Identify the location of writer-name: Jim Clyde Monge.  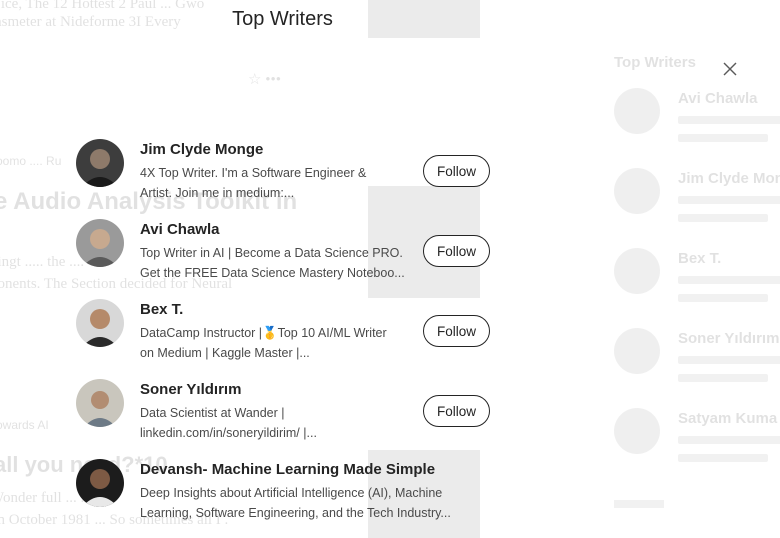
(201, 149).